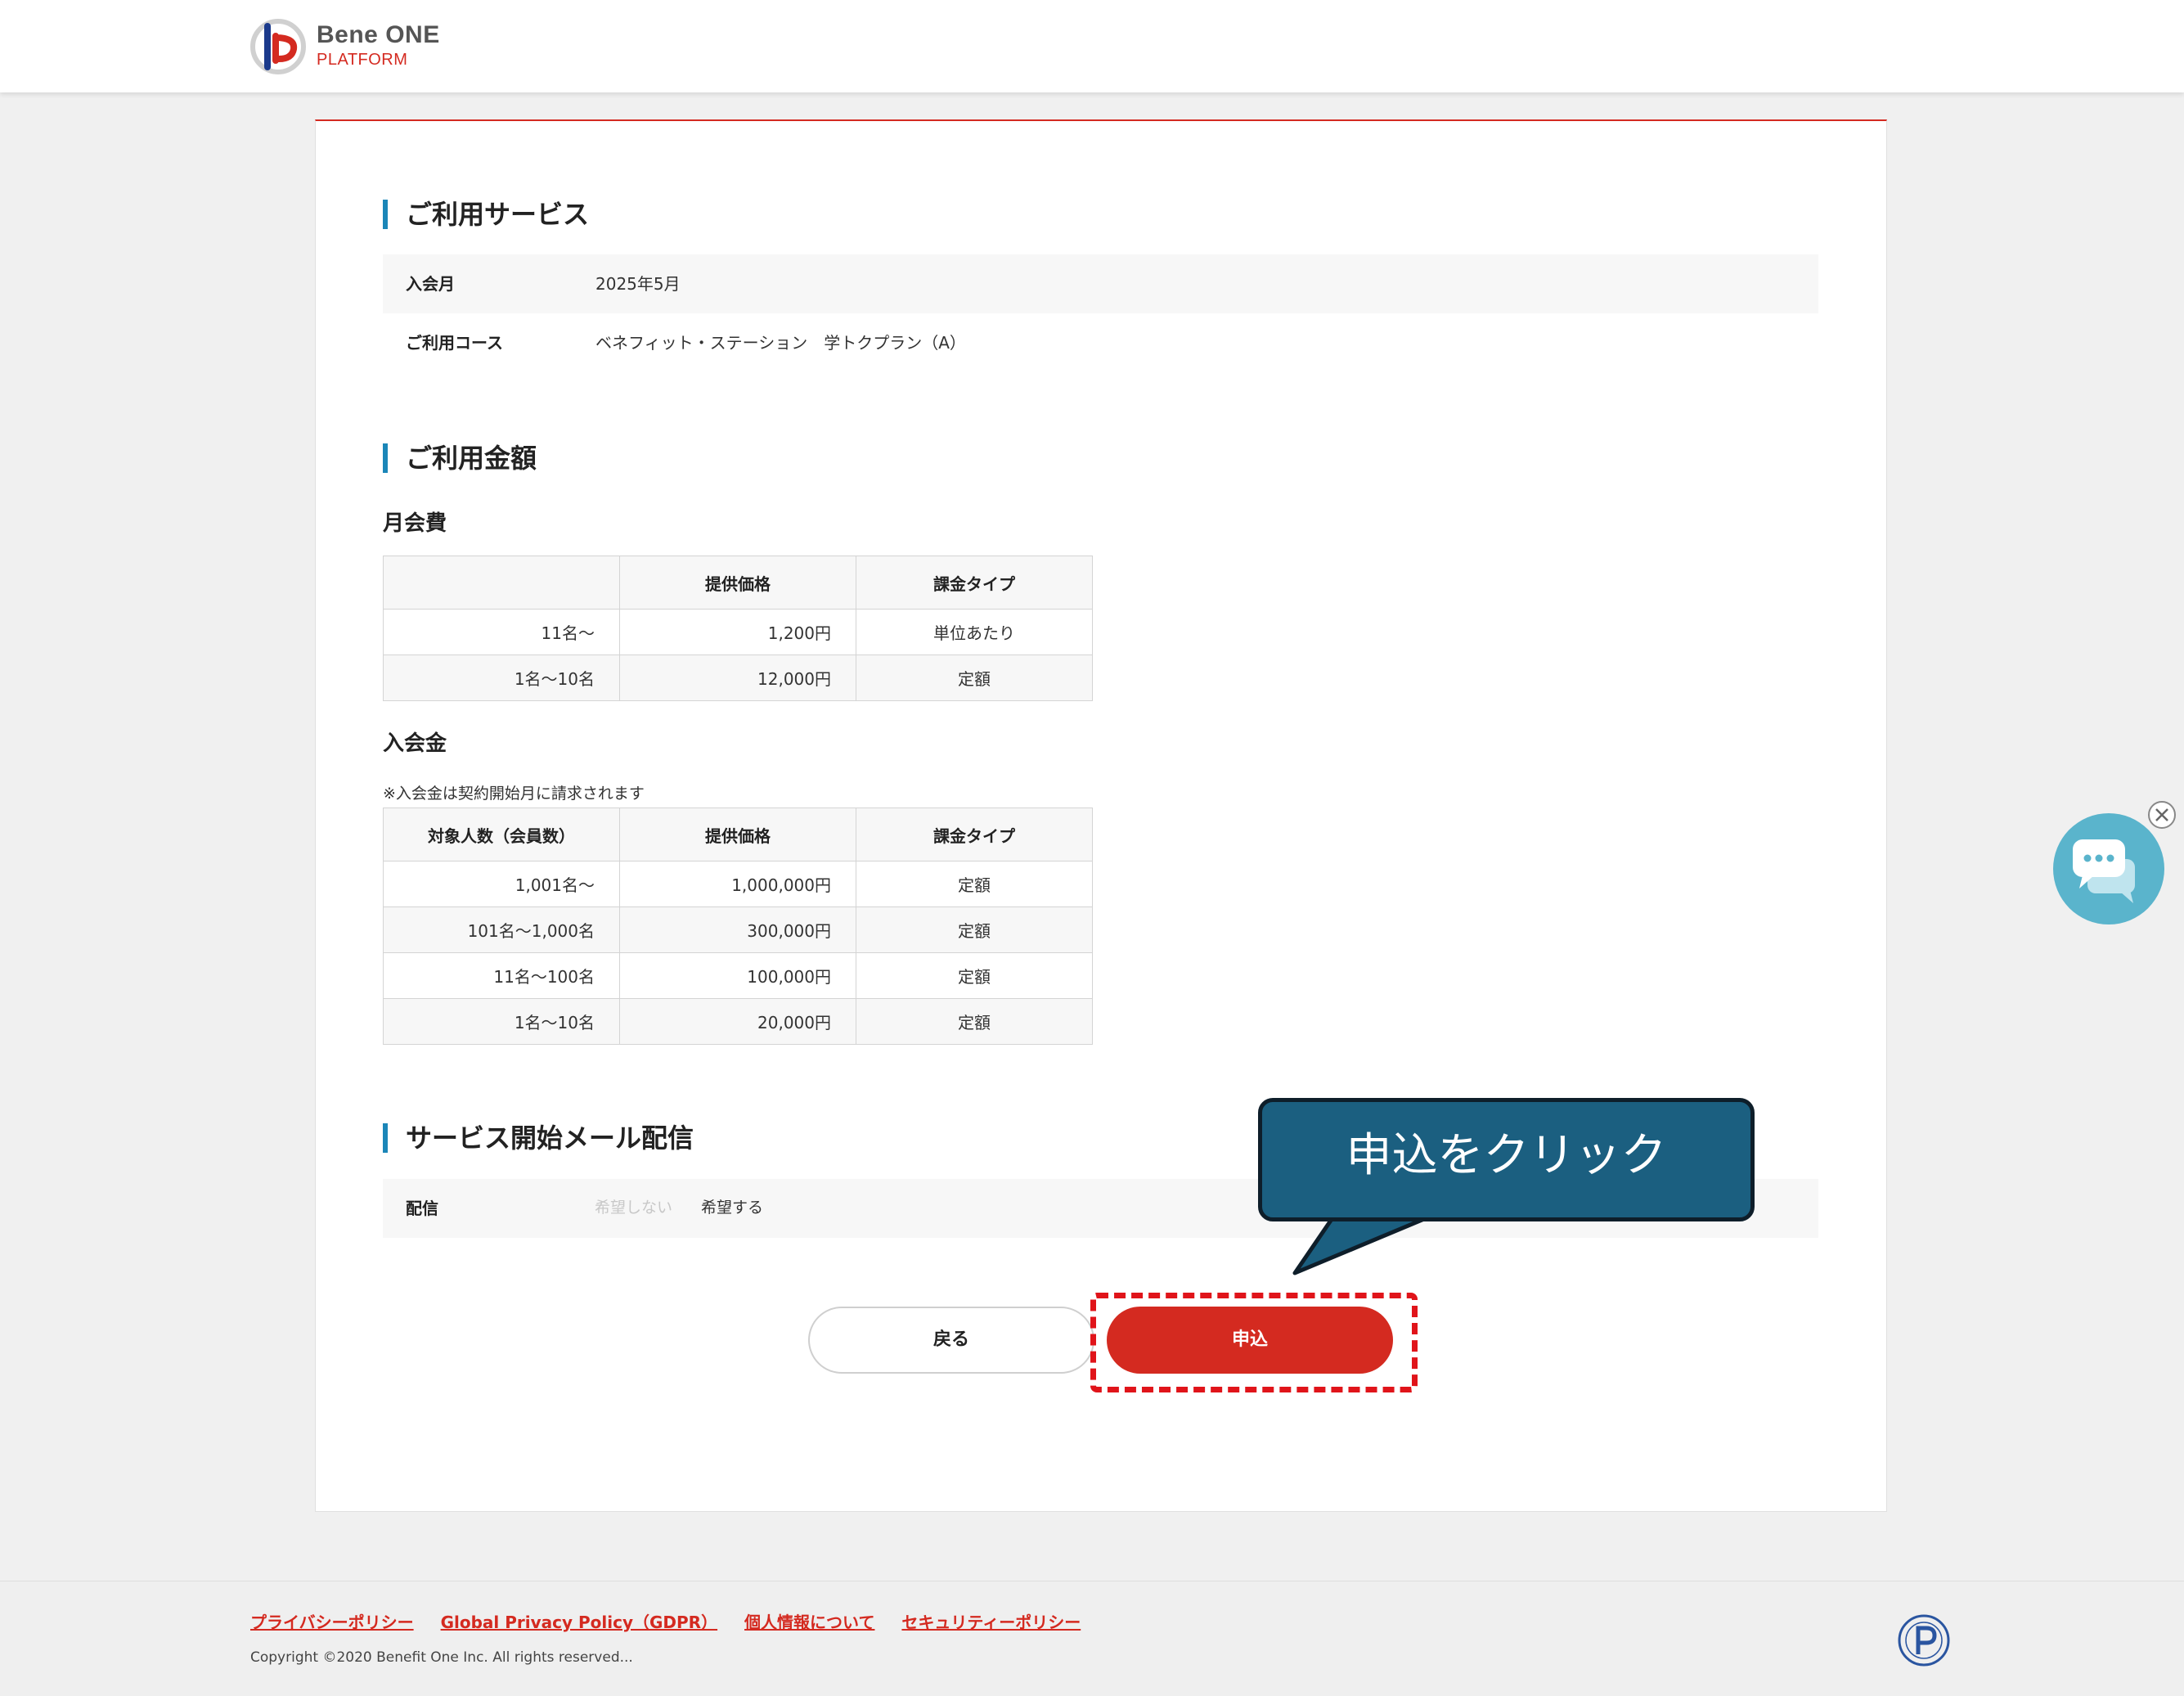 The height and width of the screenshot is (1696, 2184). Describe the element at coordinates (422, 1209) in the screenshot. I see `mail-delivery-label: 配信` at that location.